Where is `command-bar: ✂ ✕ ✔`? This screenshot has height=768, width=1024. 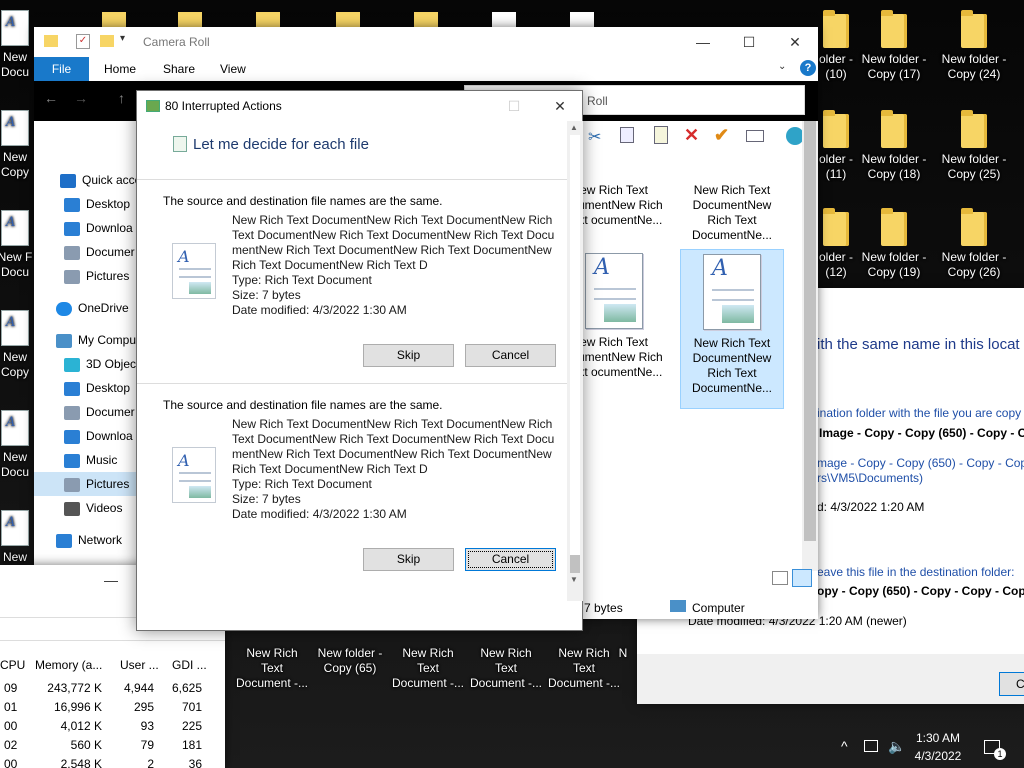 command-bar: ✂ ✕ ✔ is located at coordinates (699, 137).